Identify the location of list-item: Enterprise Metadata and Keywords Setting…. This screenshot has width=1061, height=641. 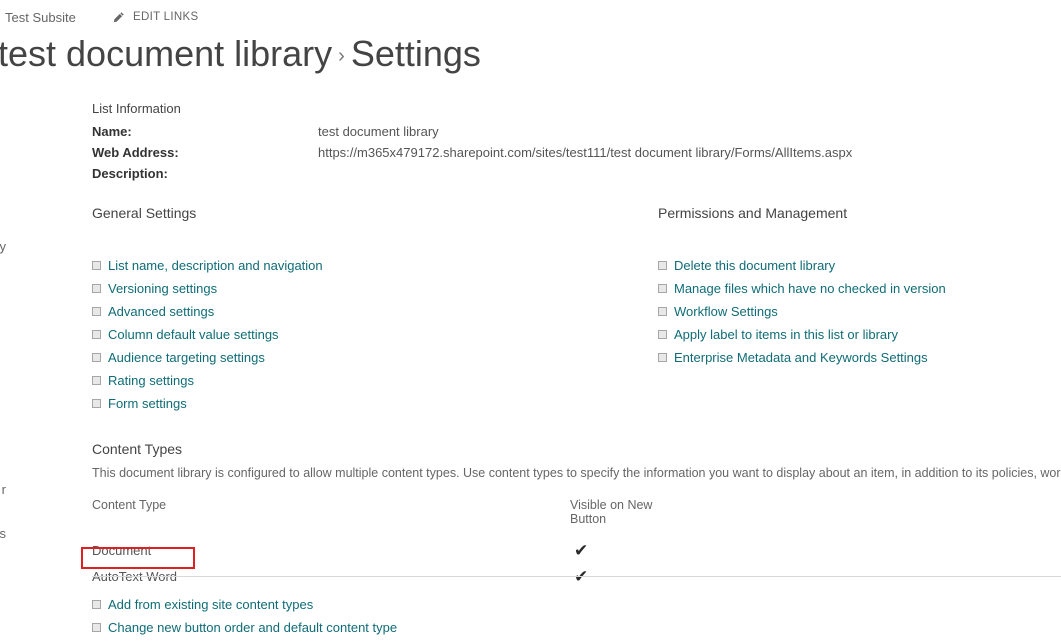
(802, 357).